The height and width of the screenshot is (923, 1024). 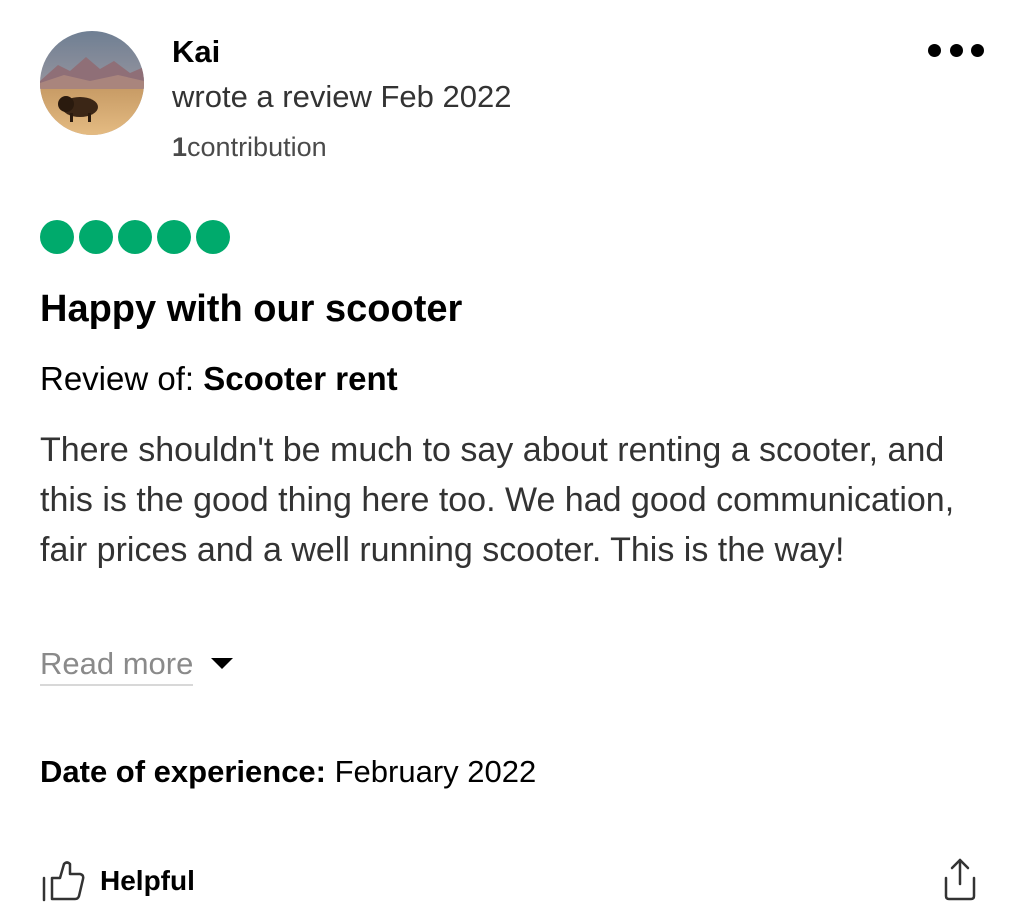 What do you see at coordinates (435, 771) in the screenshot?
I see `date-of-experience-value: February 2022` at bounding box center [435, 771].